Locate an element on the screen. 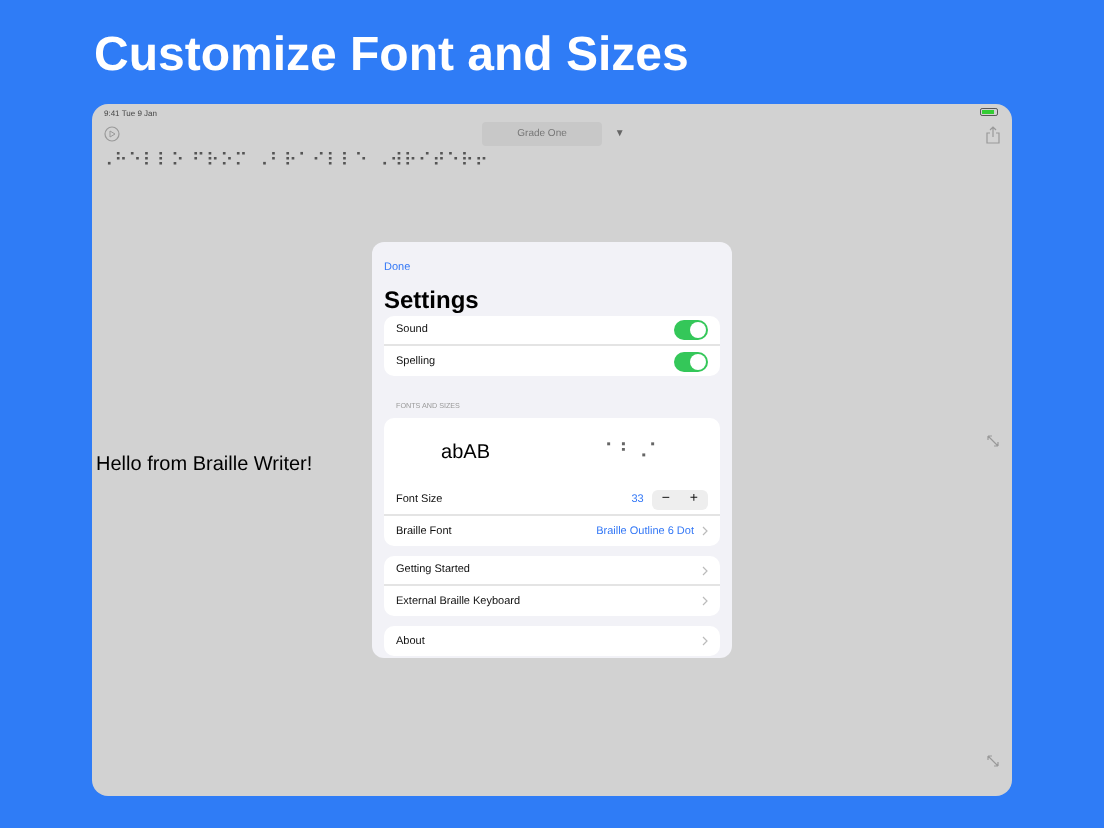 The image size is (1104, 828). settings-title: Settings is located at coordinates (432, 300).